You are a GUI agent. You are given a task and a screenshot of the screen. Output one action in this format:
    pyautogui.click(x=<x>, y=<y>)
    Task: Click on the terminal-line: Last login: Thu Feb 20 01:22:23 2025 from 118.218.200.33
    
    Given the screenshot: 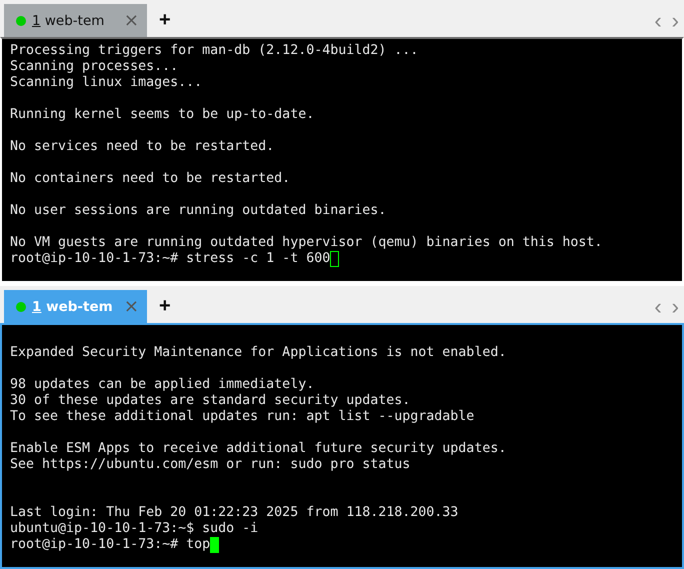 What is the action you would take?
    pyautogui.click(x=234, y=513)
    